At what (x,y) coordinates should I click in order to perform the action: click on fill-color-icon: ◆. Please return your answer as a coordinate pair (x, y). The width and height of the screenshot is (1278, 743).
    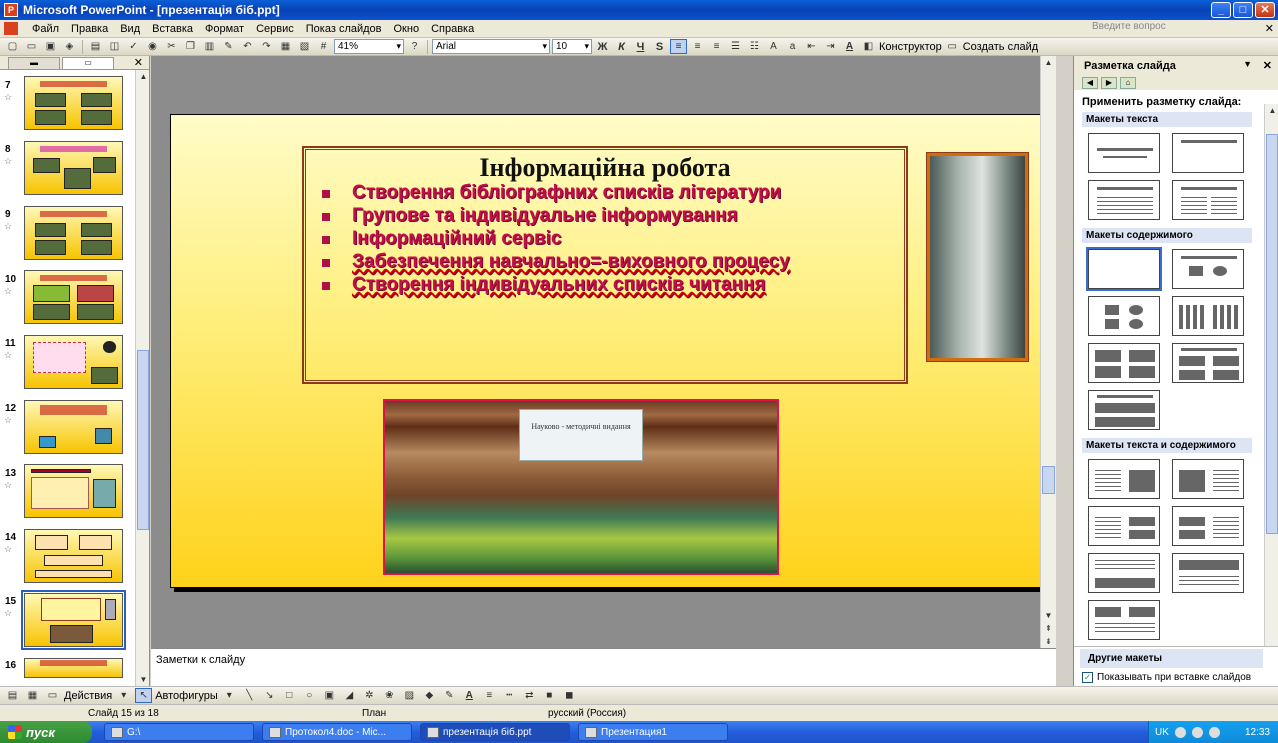
    Looking at the image, I should click on (429, 695).